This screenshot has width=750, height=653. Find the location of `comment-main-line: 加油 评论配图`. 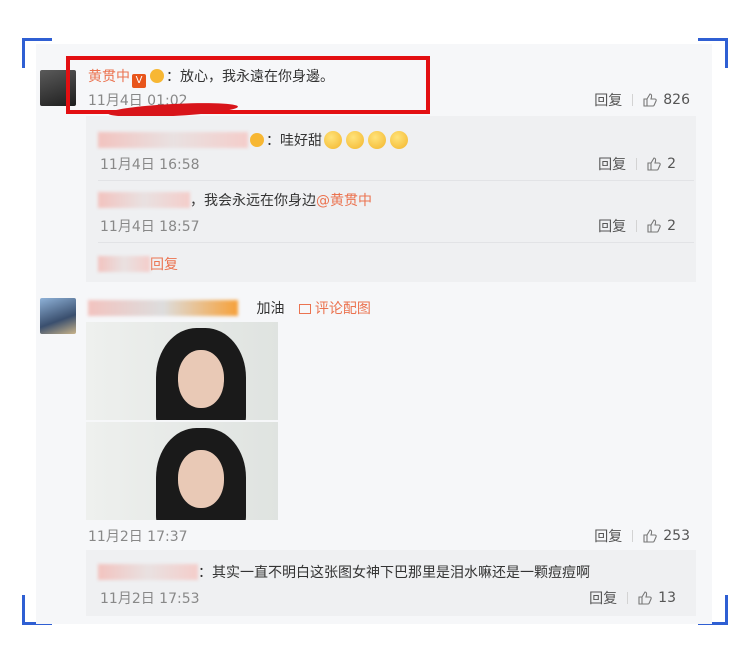

comment-main-line: 加油 评论配图 is located at coordinates (229, 308).